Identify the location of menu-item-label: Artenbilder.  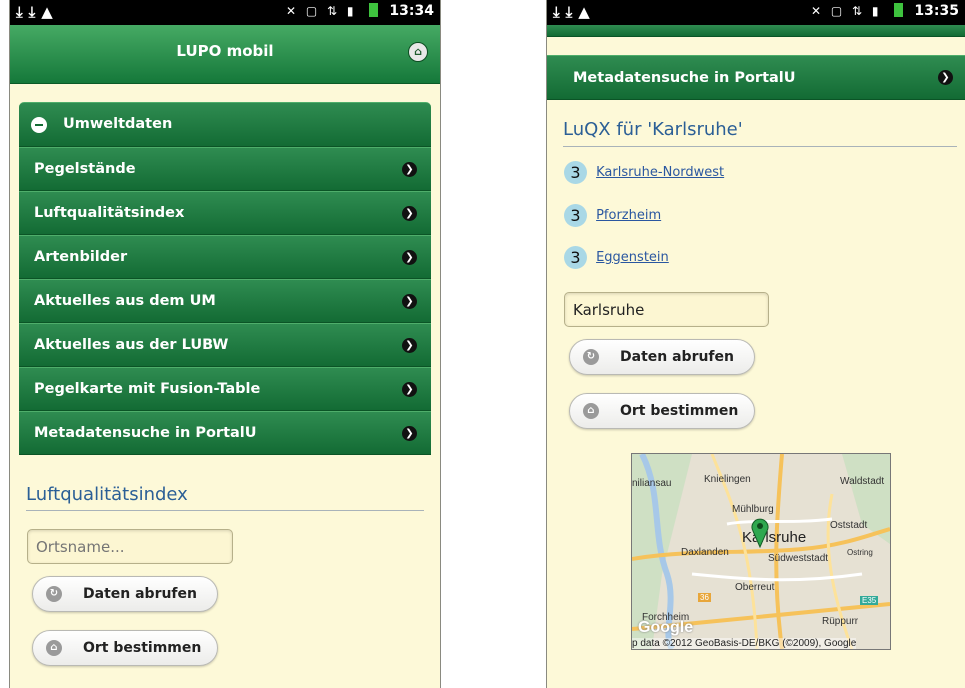
(81, 257).